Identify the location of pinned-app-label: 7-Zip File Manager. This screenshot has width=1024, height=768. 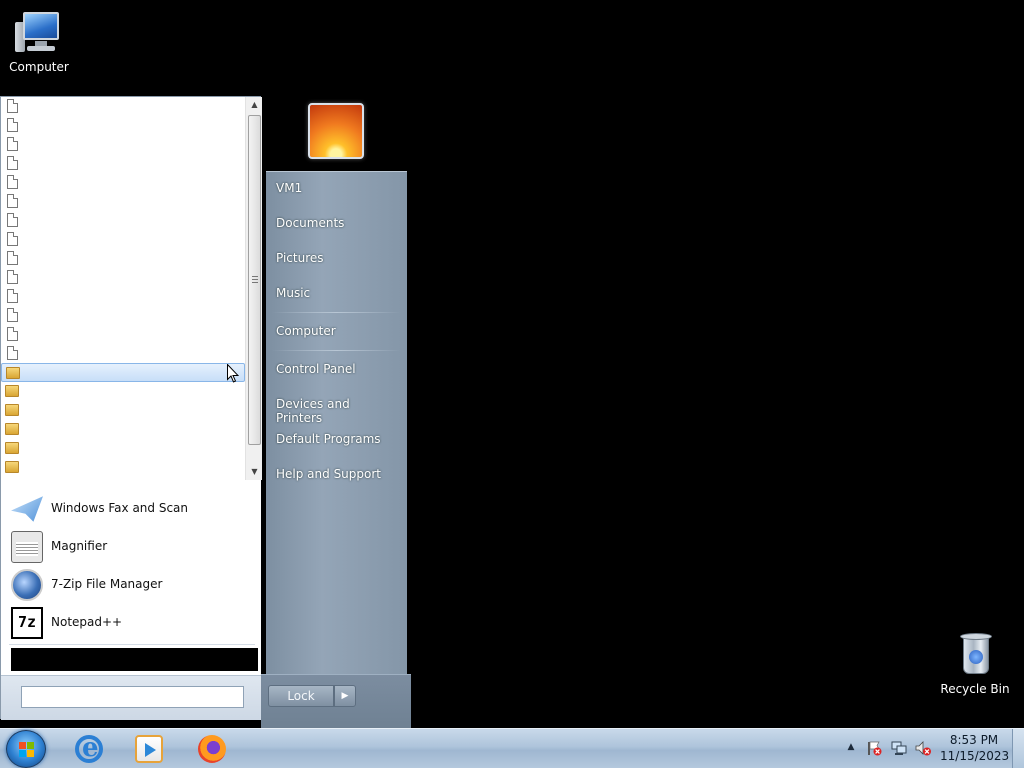
(107, 584).